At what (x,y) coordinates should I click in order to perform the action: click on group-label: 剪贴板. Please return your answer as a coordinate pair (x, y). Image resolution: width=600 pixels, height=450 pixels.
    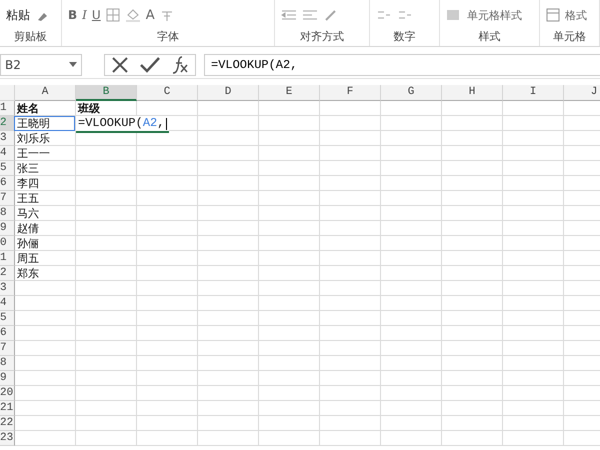
    Looking at the image, I should click on (30, 37).